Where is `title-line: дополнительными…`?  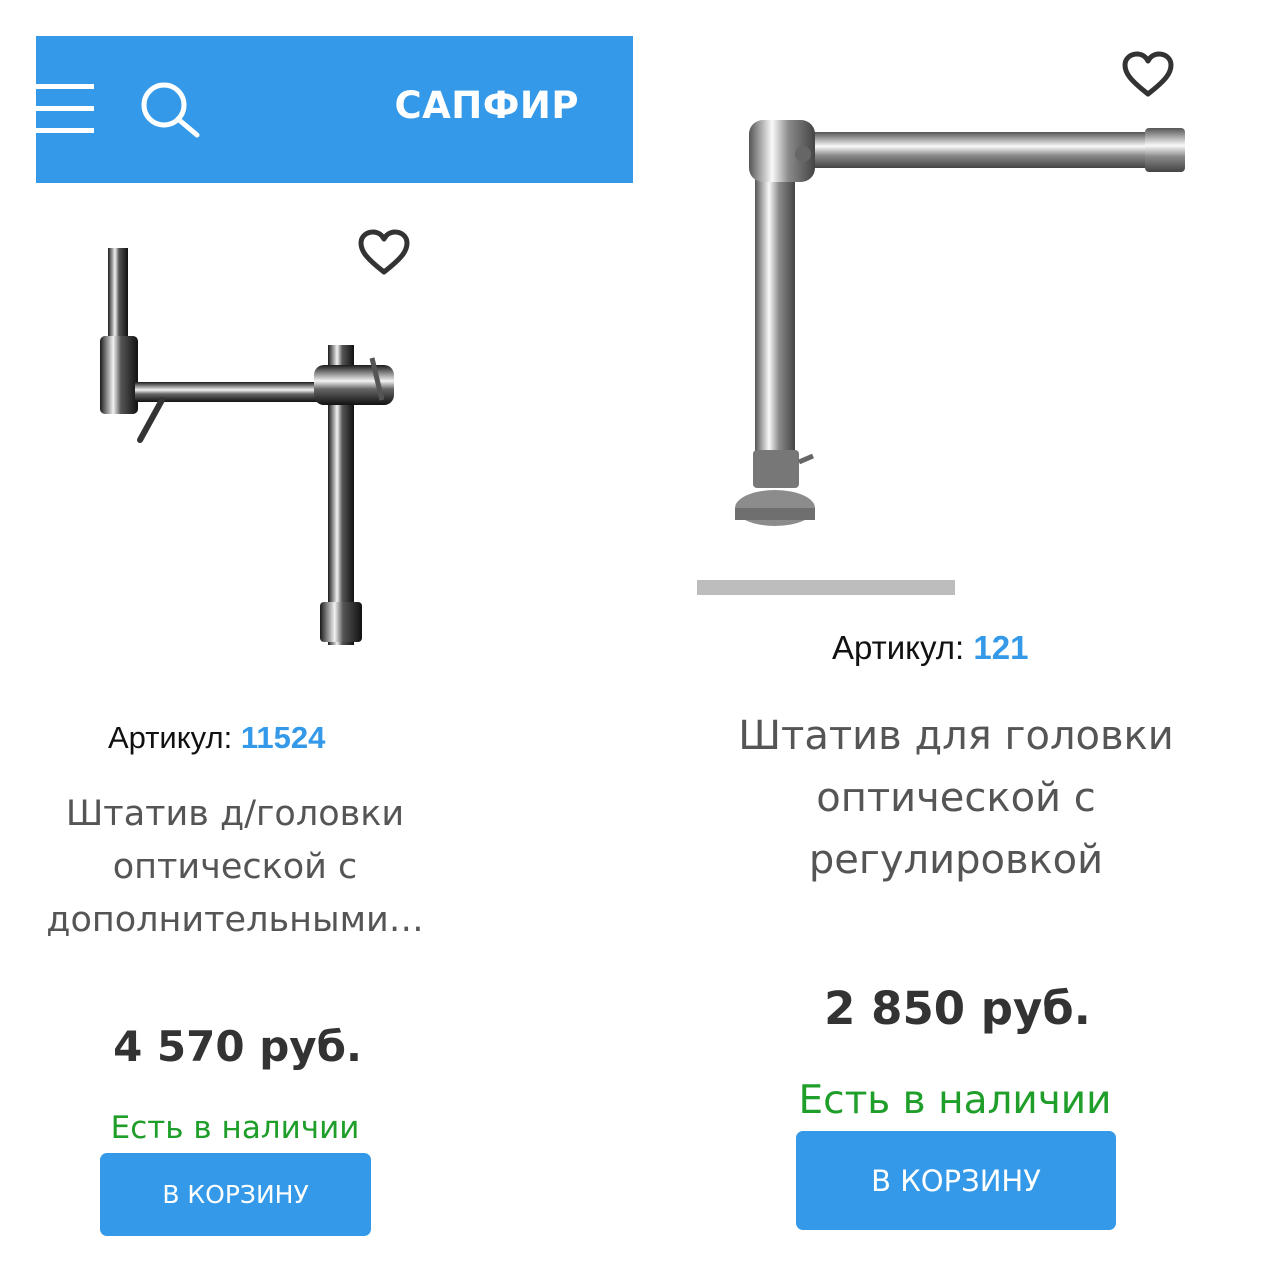
title-line: дополнительными… is located at coordinates (235, 920).